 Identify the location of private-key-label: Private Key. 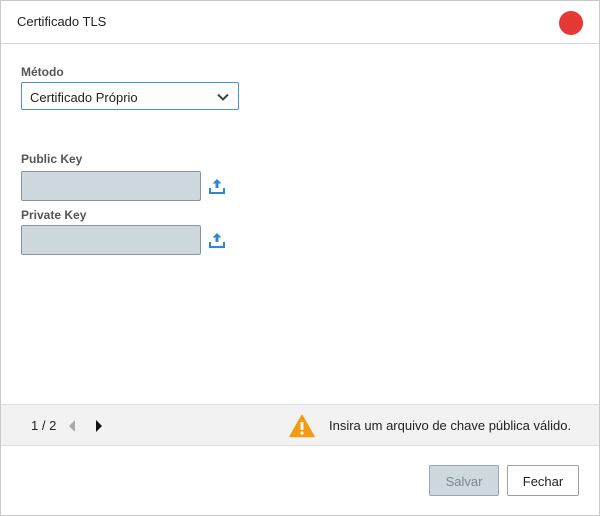
(54, 215).